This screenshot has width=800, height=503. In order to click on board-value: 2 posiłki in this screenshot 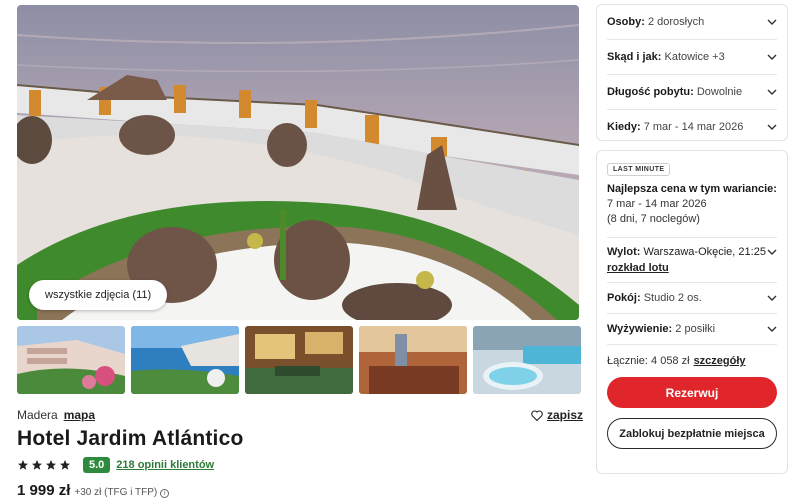, I will do `click(695, 329)`.